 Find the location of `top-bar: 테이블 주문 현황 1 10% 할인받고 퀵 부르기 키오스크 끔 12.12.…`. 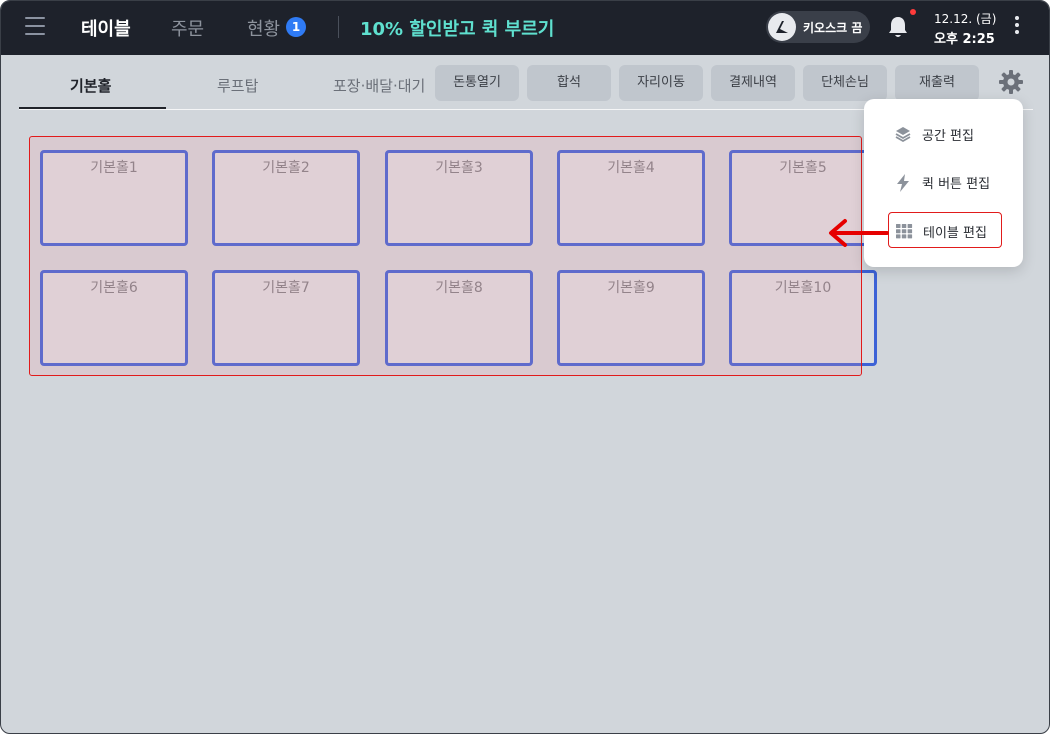

top-bar: 테이블 주문 현황 1 10% 할인받고 퀵 부르기 키오스크 끔 12.12.… is located at coordinates (525, 28).